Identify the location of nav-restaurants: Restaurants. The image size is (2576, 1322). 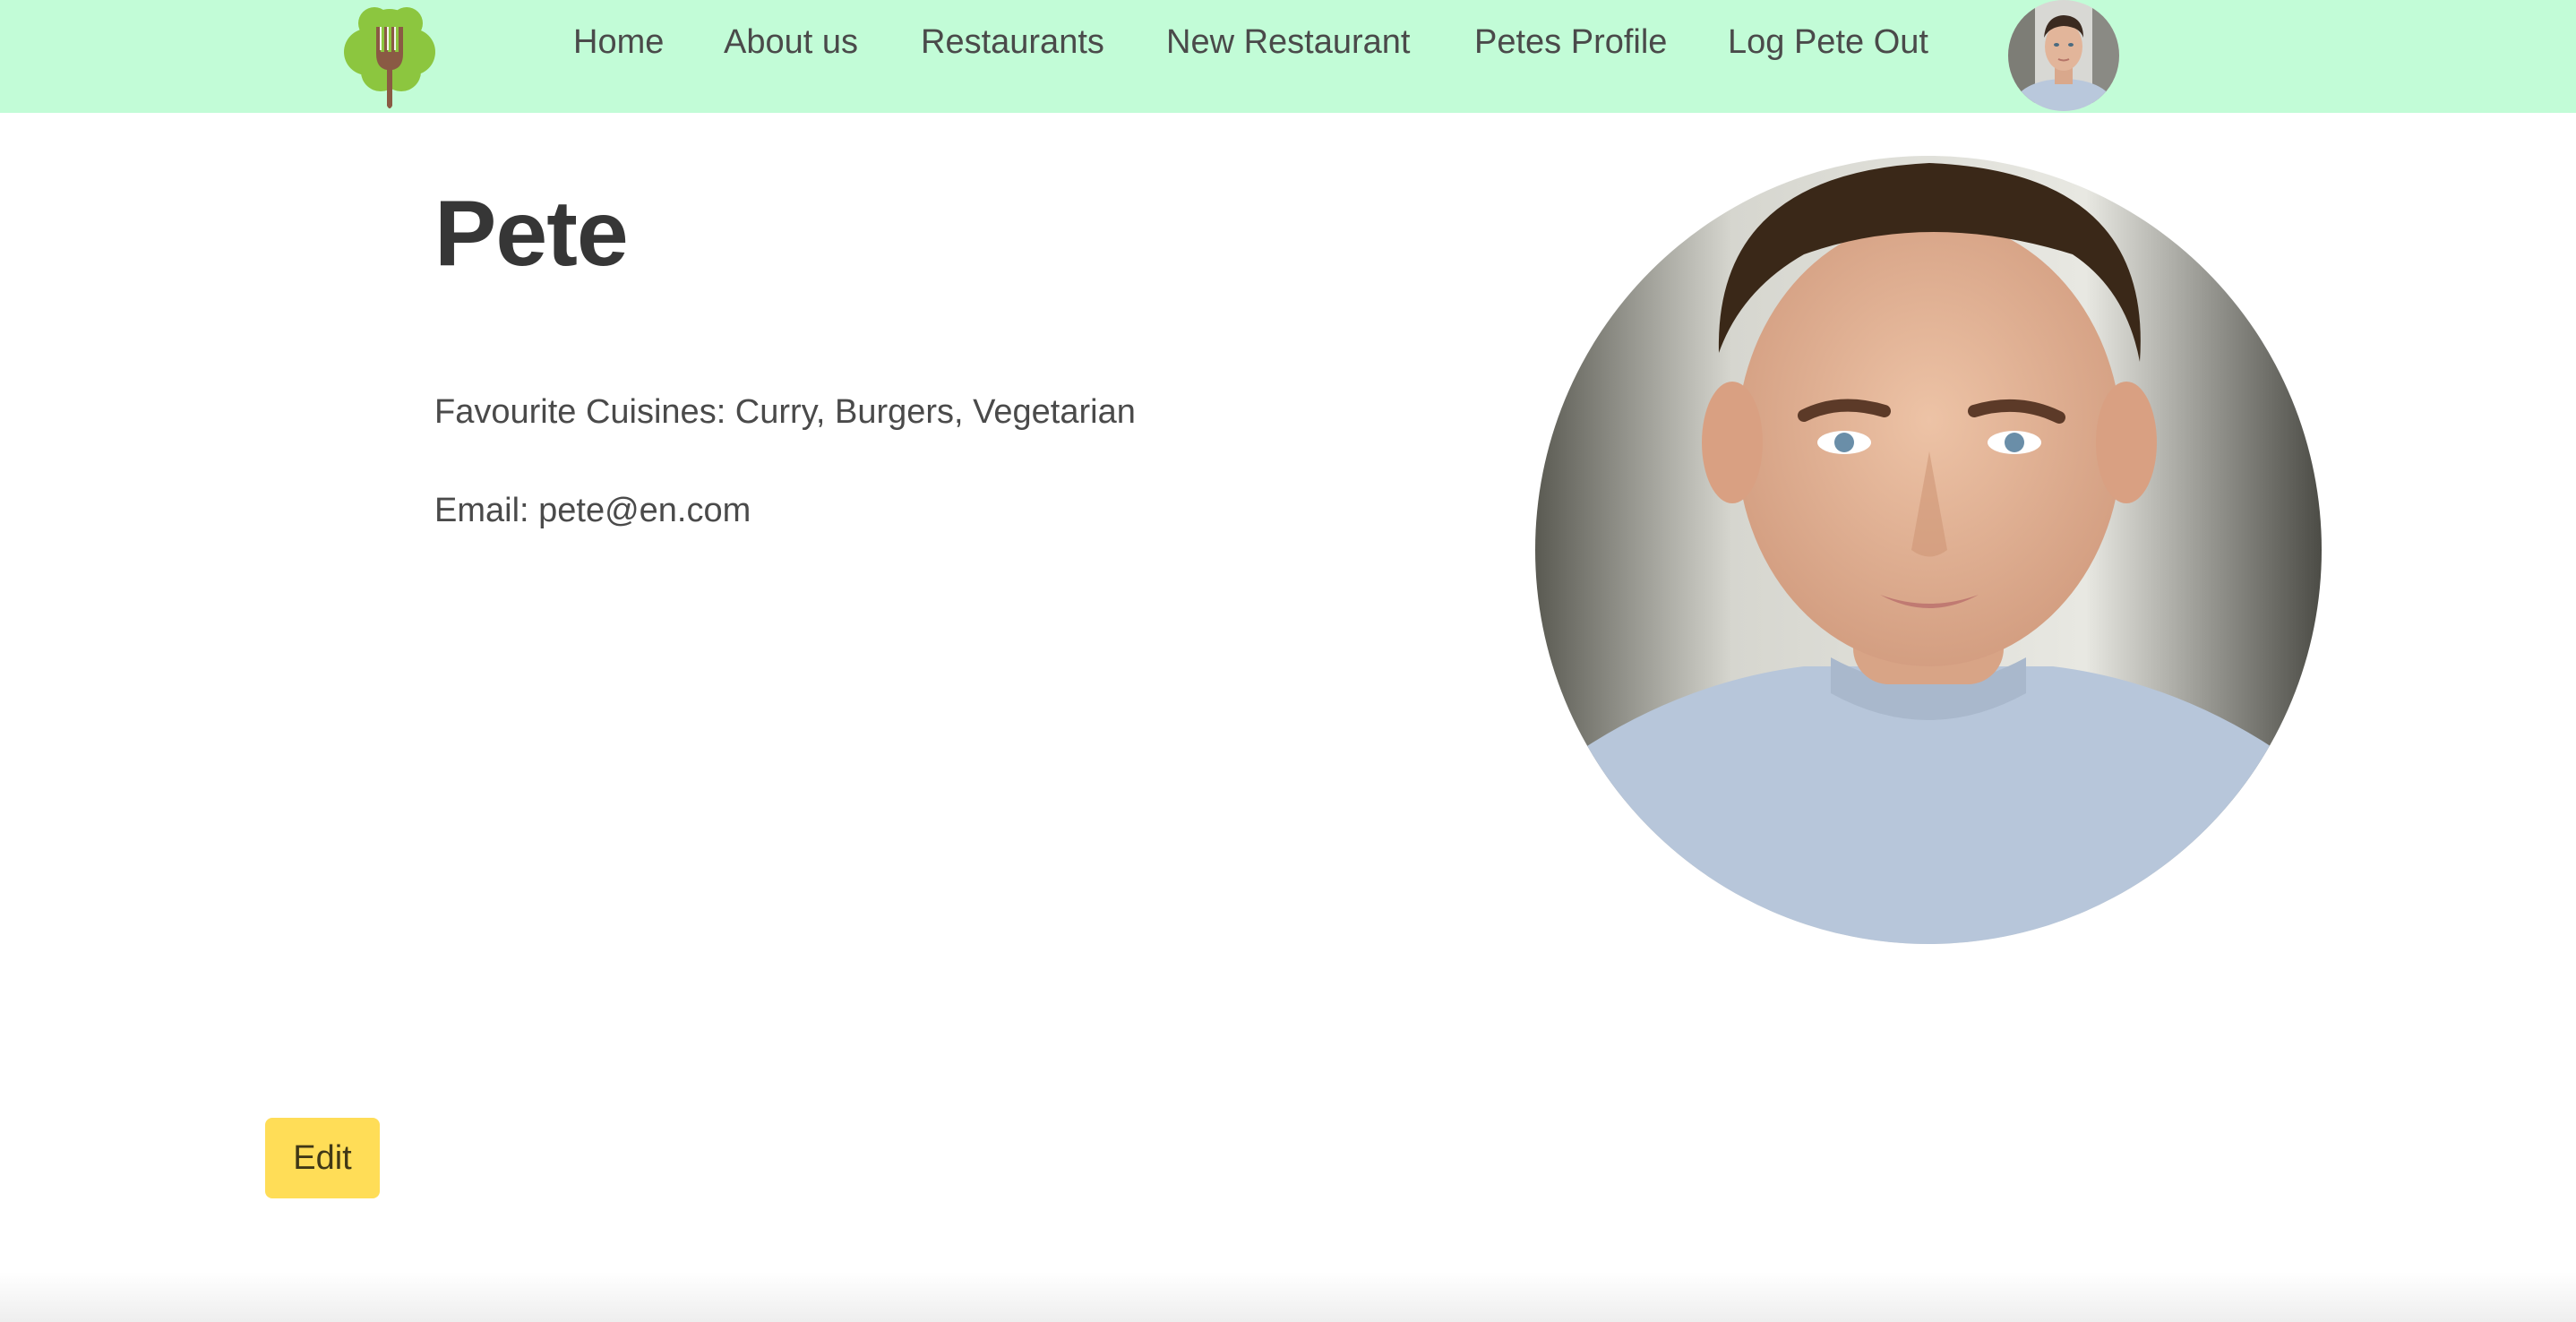
(1012, 42).